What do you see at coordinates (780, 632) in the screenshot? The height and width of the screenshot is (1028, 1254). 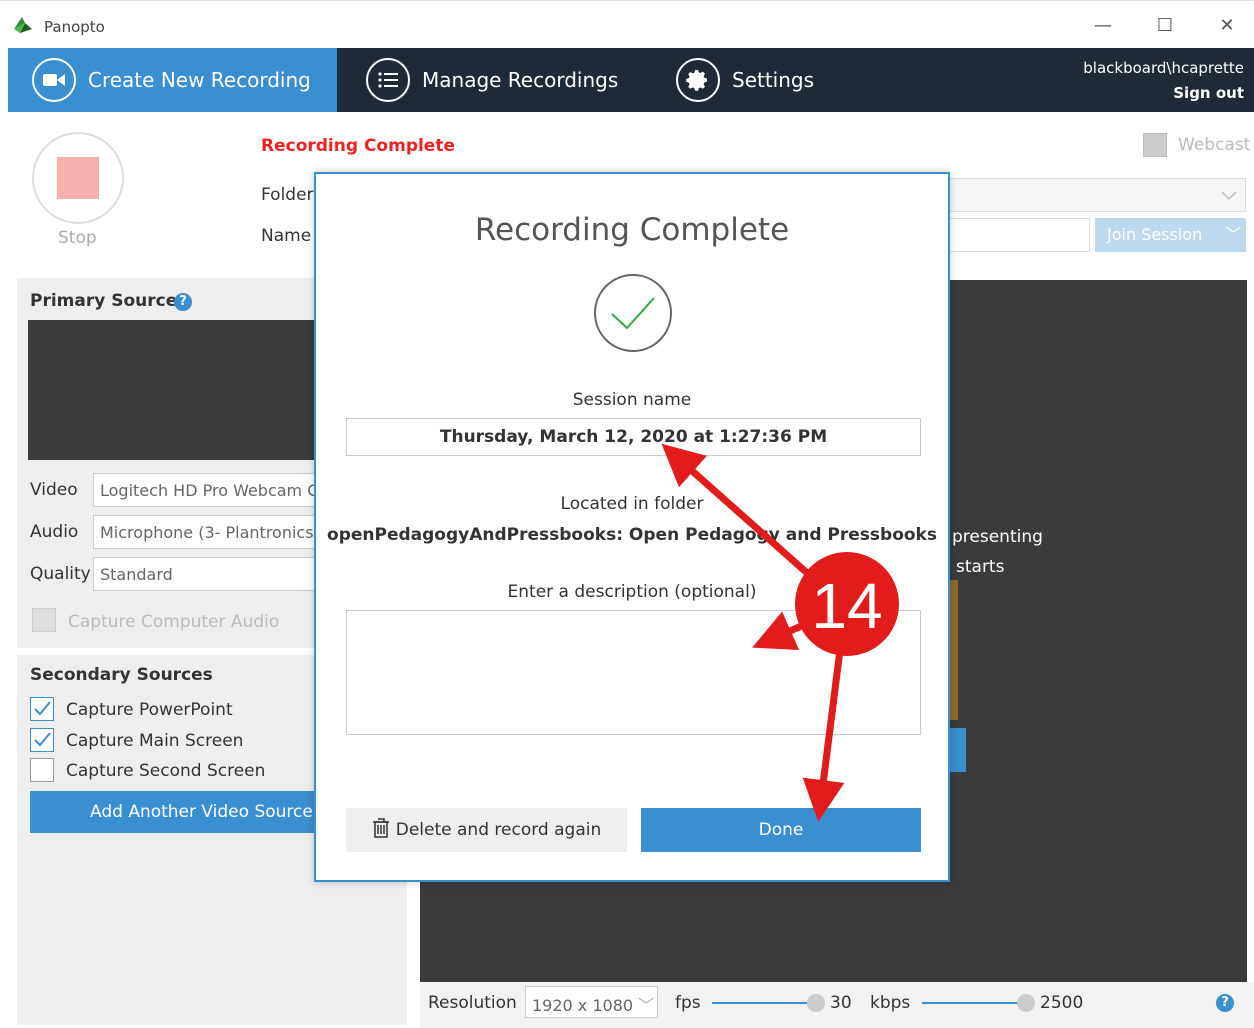 I see `annotation-overlay: 14` at bounding box center [780, 632].